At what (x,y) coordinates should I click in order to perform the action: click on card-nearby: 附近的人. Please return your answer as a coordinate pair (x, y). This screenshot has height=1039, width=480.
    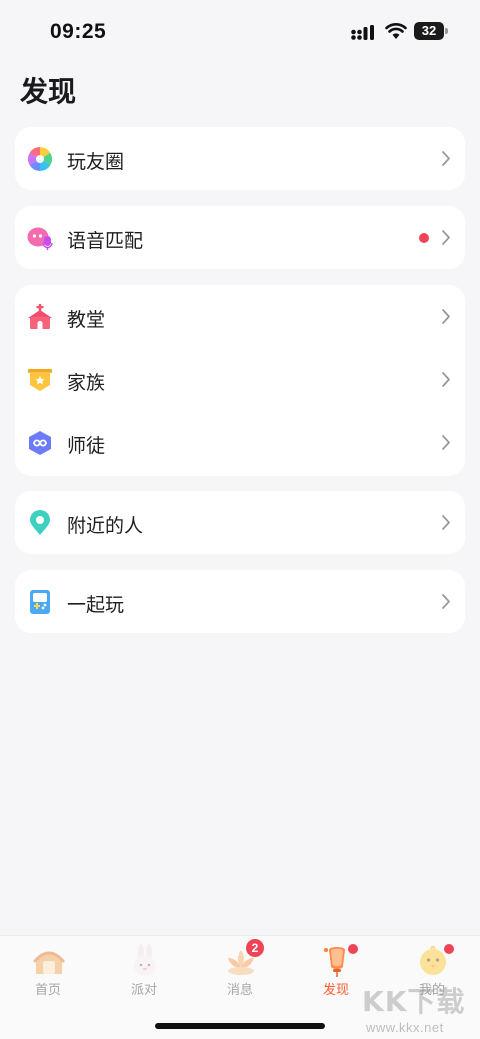
    Looking at the image, I should click on (240, 522).